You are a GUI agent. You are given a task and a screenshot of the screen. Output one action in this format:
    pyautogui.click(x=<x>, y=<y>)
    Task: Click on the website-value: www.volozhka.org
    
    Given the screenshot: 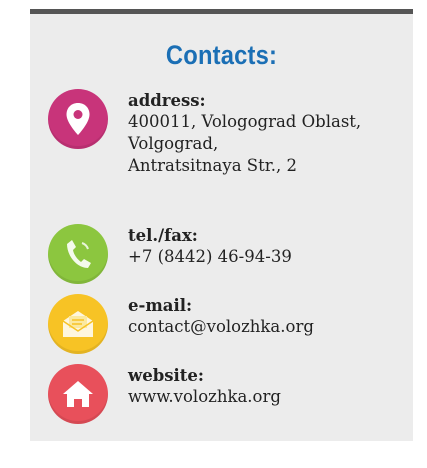 What is the action you would take?
    pyautogui.click(x=204, y=397)
    